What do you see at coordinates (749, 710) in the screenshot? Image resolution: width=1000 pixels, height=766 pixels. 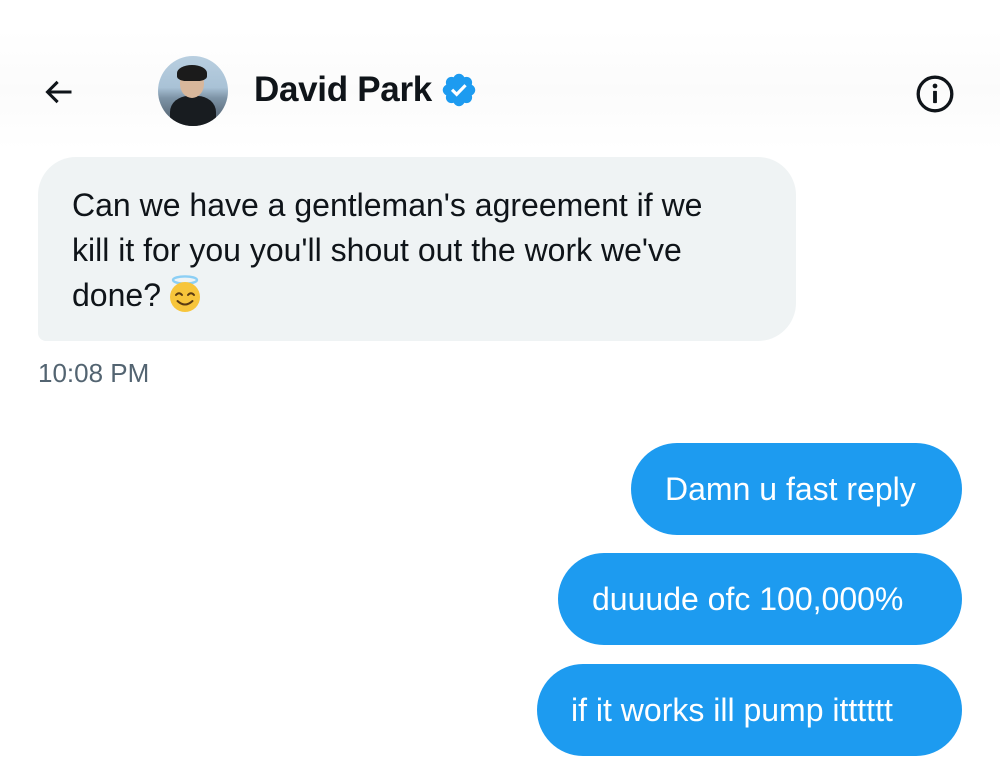 I see `outgoing-message-bubble: if it works ill pump itttttt` at bounding box center [749, 710].